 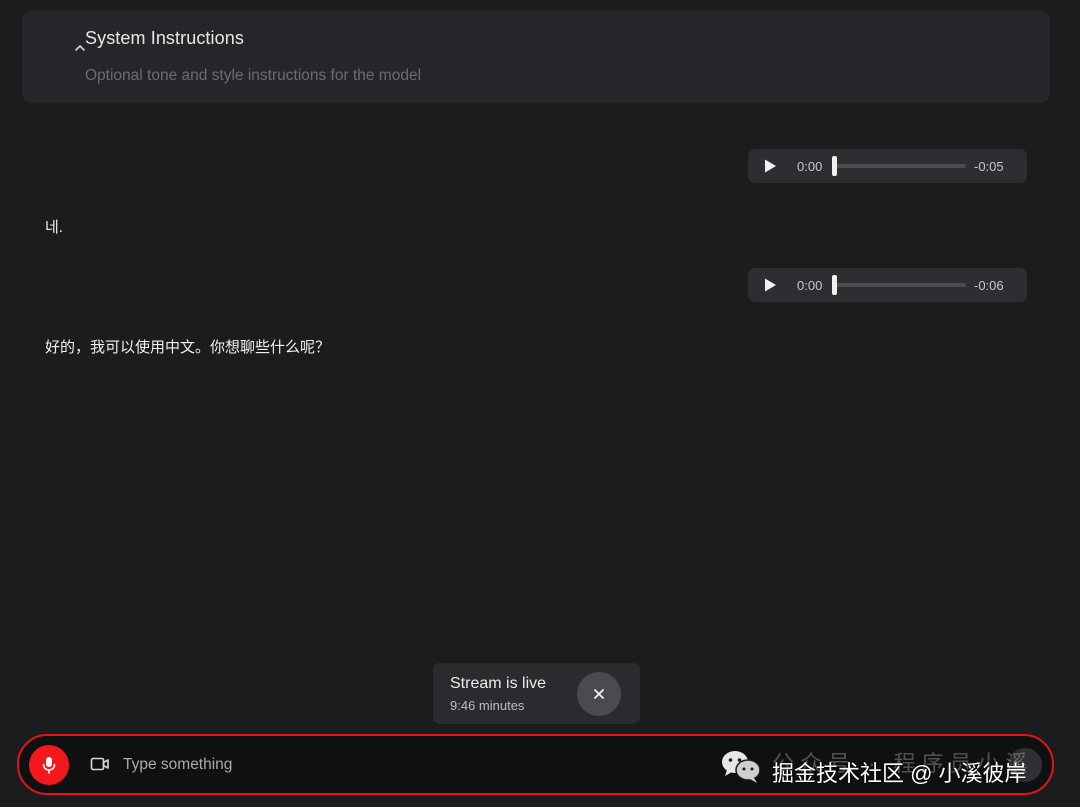 I want to click on watermark-text: 掘金技术社区 @ 小溪彼岸, so click(x=899, y=773).